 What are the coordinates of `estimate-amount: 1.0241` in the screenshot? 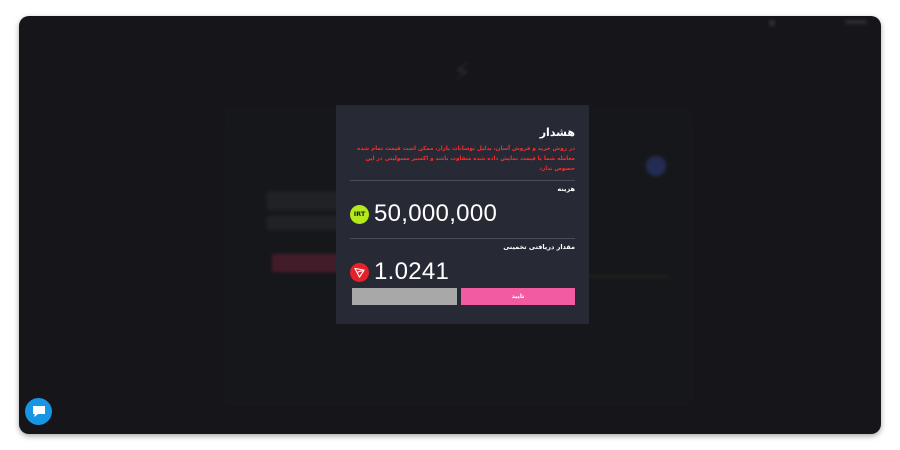 It's located at (412, 271).